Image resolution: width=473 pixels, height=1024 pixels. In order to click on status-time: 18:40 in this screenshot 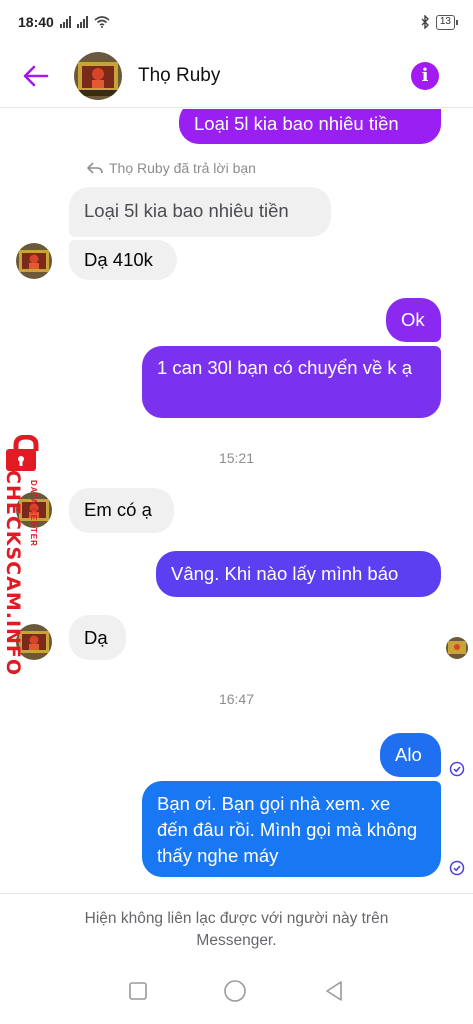, I will do `click(36, 22)`.